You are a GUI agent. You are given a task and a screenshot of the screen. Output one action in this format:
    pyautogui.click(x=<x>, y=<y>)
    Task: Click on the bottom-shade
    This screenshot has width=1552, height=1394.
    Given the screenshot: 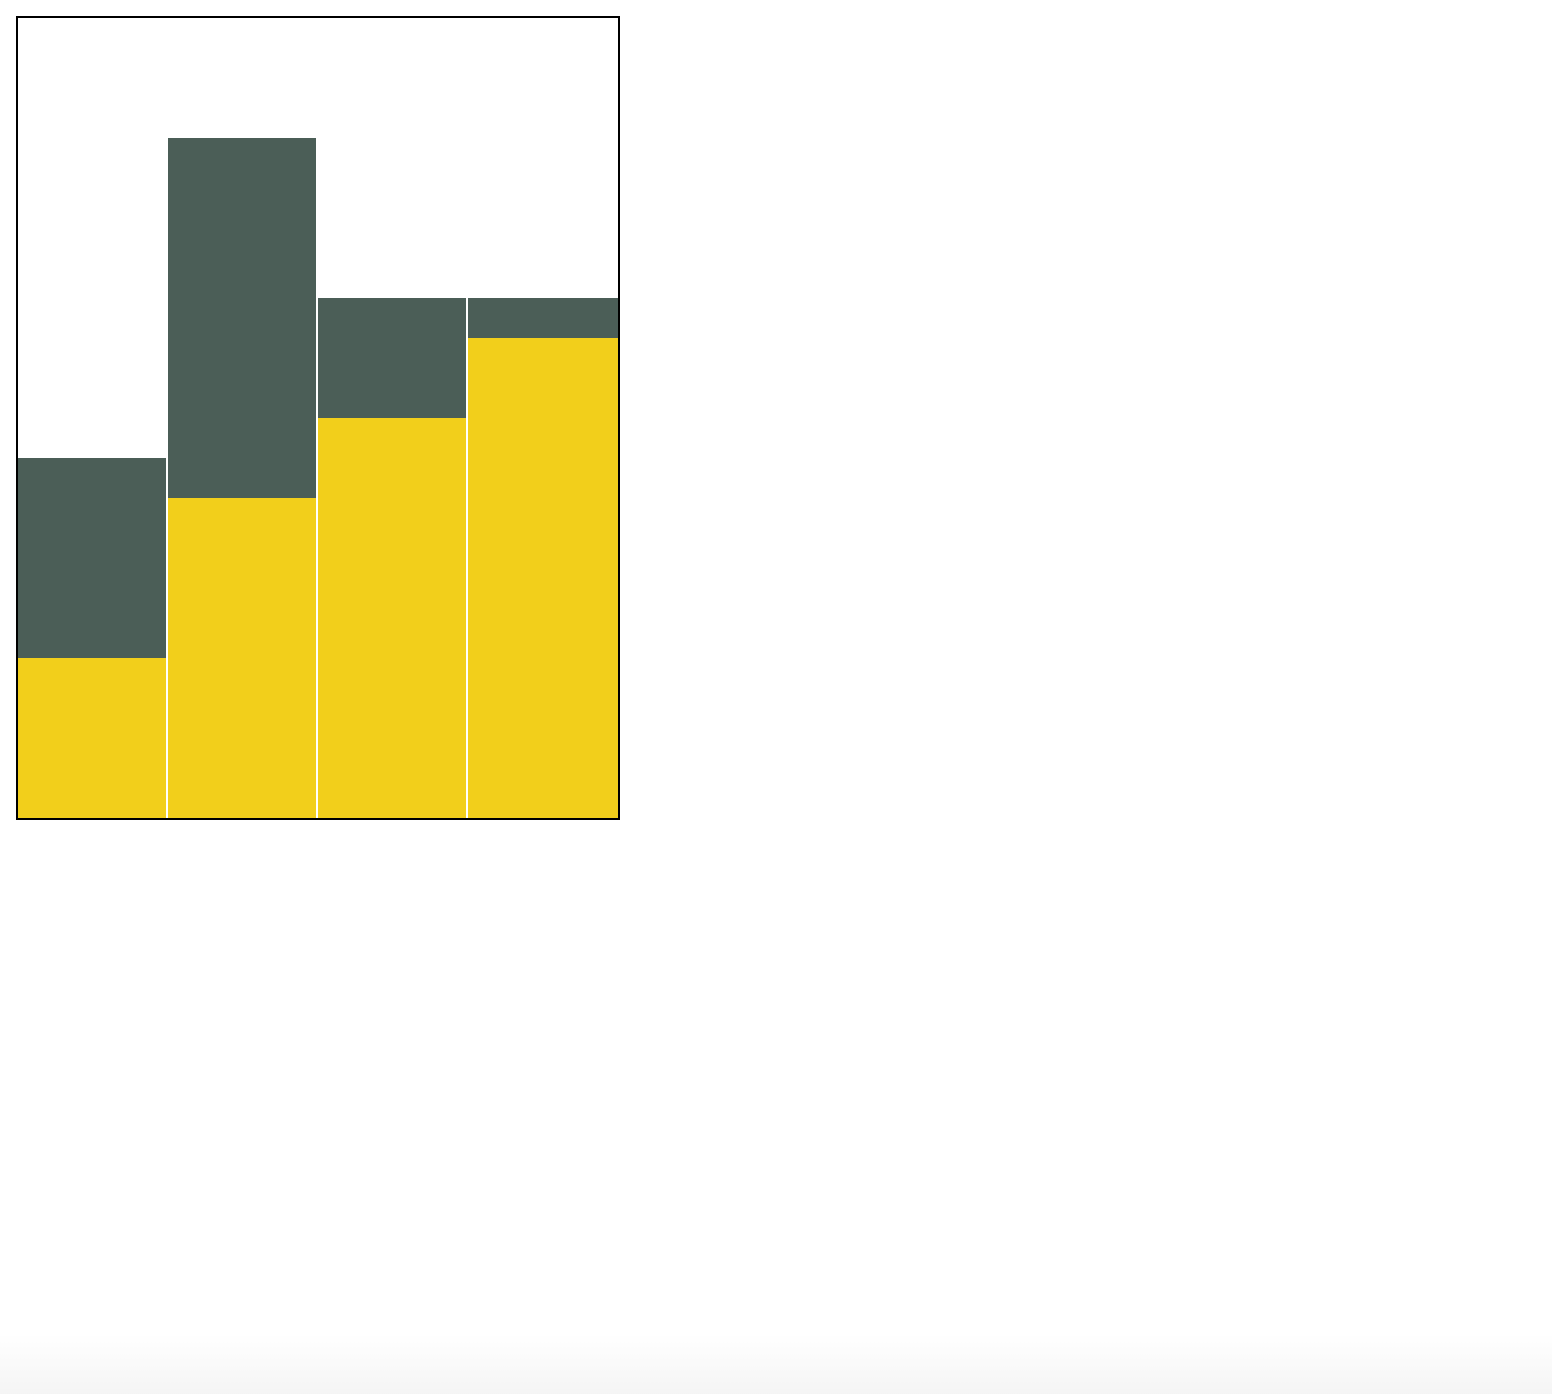 What is the action you would take?
    pyautogui.click(x=776, y=1364)
    